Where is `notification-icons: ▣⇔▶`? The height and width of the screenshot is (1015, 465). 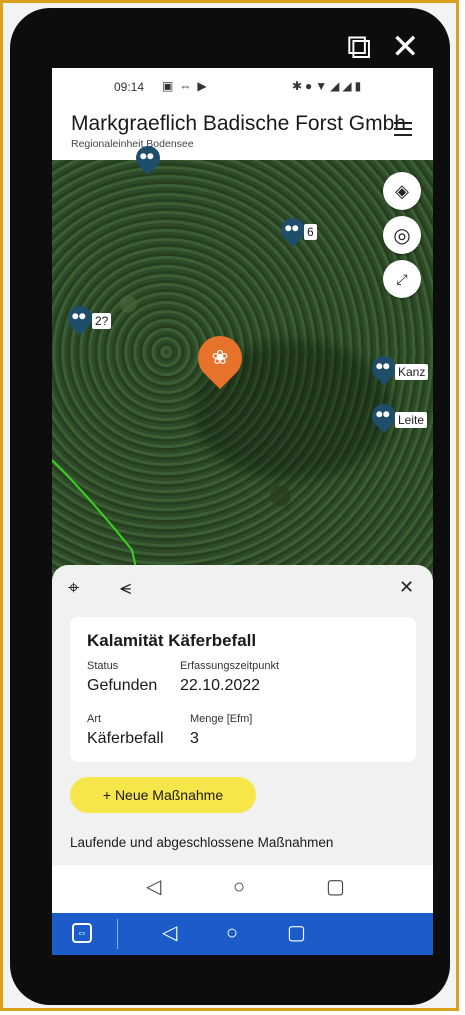
notification-icons: ▣⇔▶ is located at coordinates (187, 86).